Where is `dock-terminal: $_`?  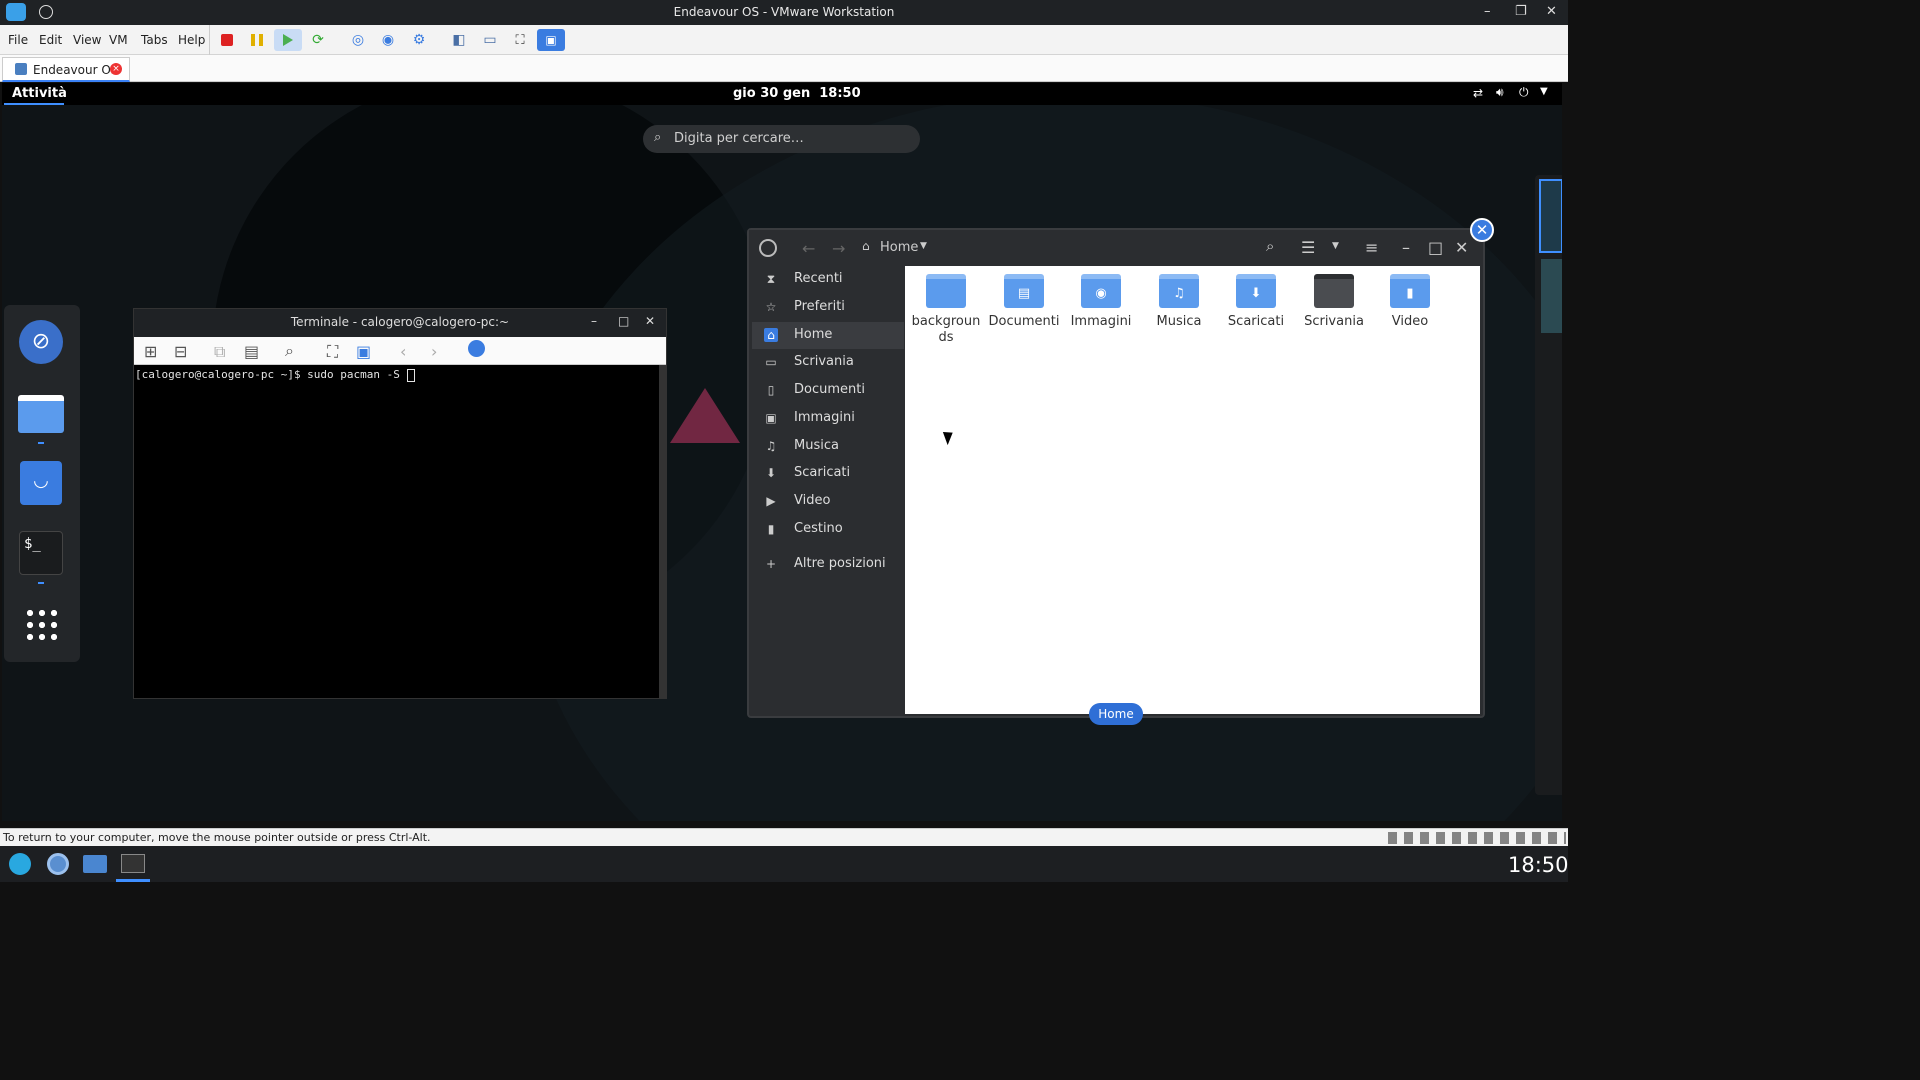
dock-terminal: $_ is located at coordinates (41, 553).